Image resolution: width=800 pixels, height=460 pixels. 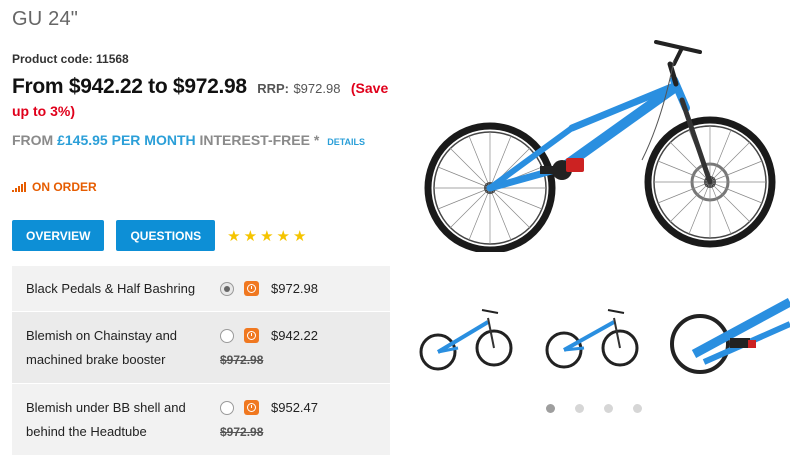 What do you see at coordinates (254, 140) in the screenshot?
I see `finance-suffix: INTEREST-FREE` at bounding box center [254, 140].